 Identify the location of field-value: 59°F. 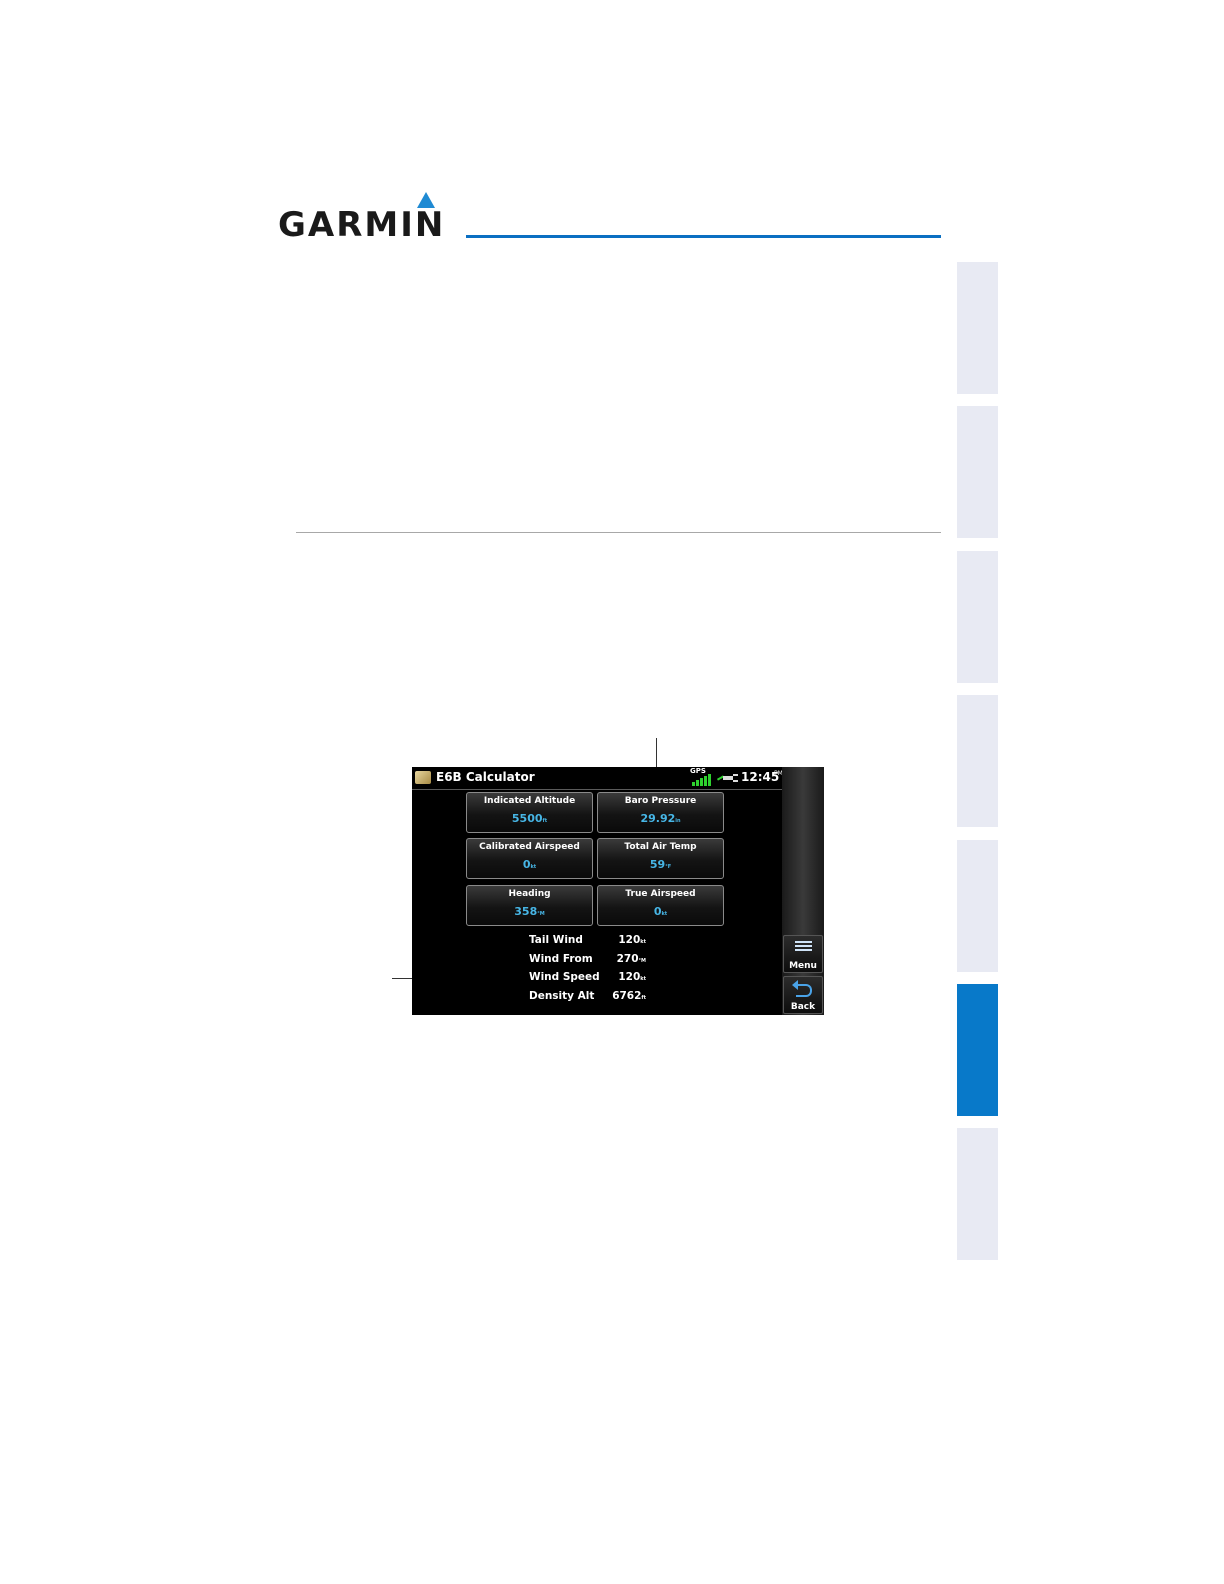
(660, 864).